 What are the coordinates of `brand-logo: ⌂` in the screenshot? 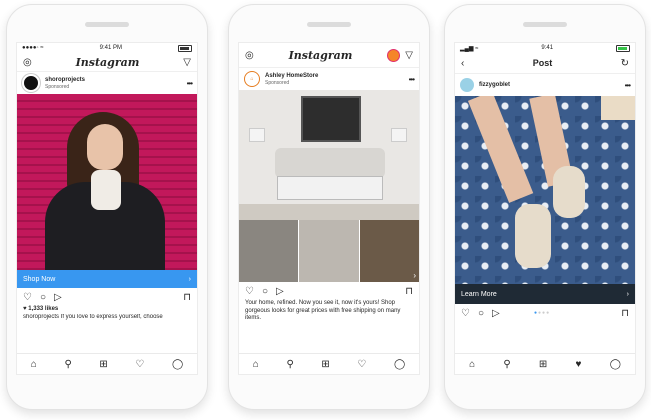 It's located at (252, 79).